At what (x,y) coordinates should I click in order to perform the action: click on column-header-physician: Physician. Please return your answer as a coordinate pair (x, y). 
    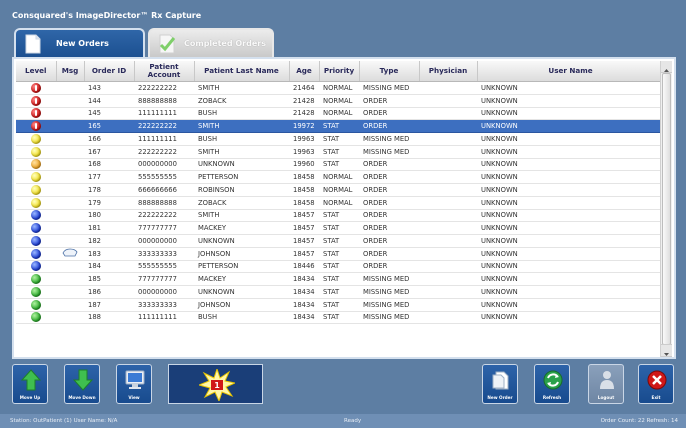
    Looking at the image, I should click on (448, 71).